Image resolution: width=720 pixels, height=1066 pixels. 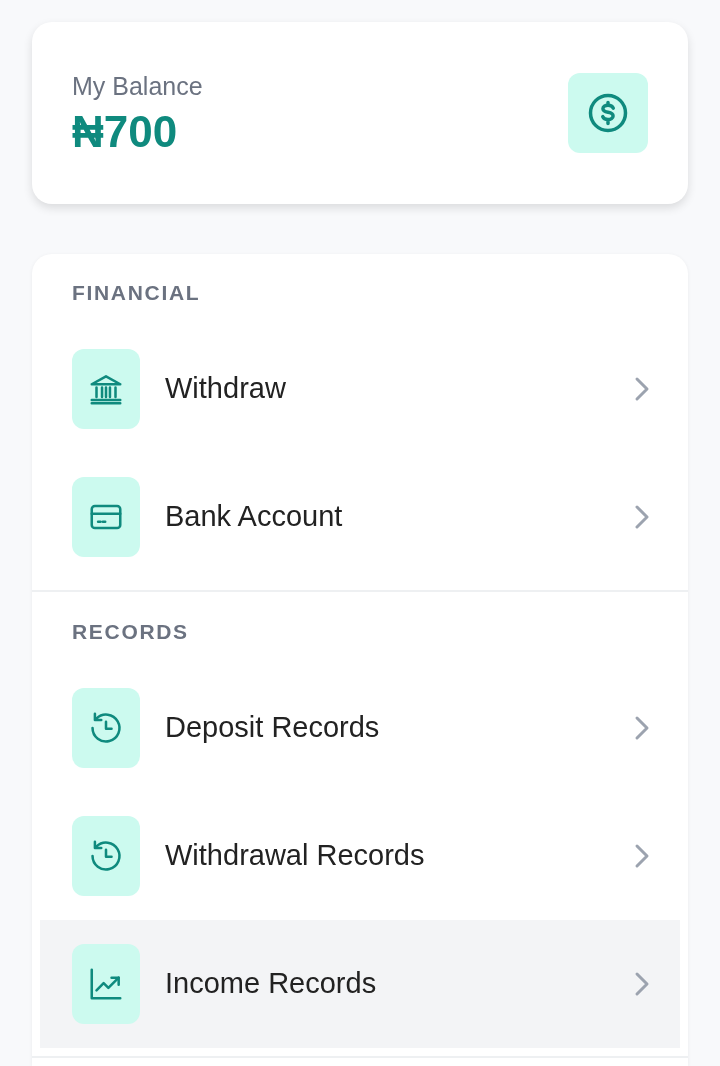 I want to click on menu-item-label: Deposit Records, so click(x=273, y=728).